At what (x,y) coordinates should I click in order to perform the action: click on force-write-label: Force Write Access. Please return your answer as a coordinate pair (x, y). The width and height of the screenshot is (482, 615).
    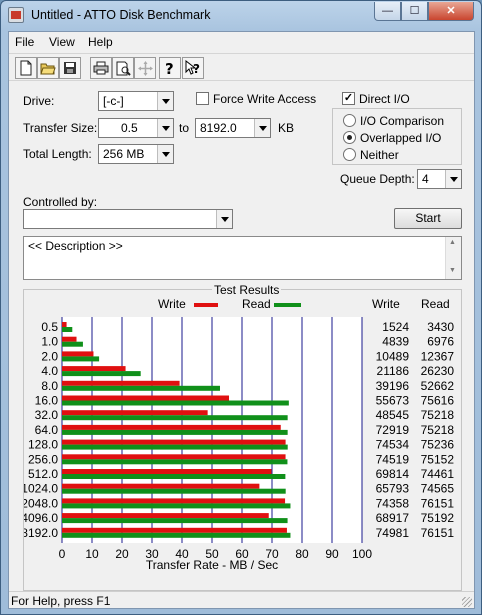
    Looking at the image, I should click on (264, 99).